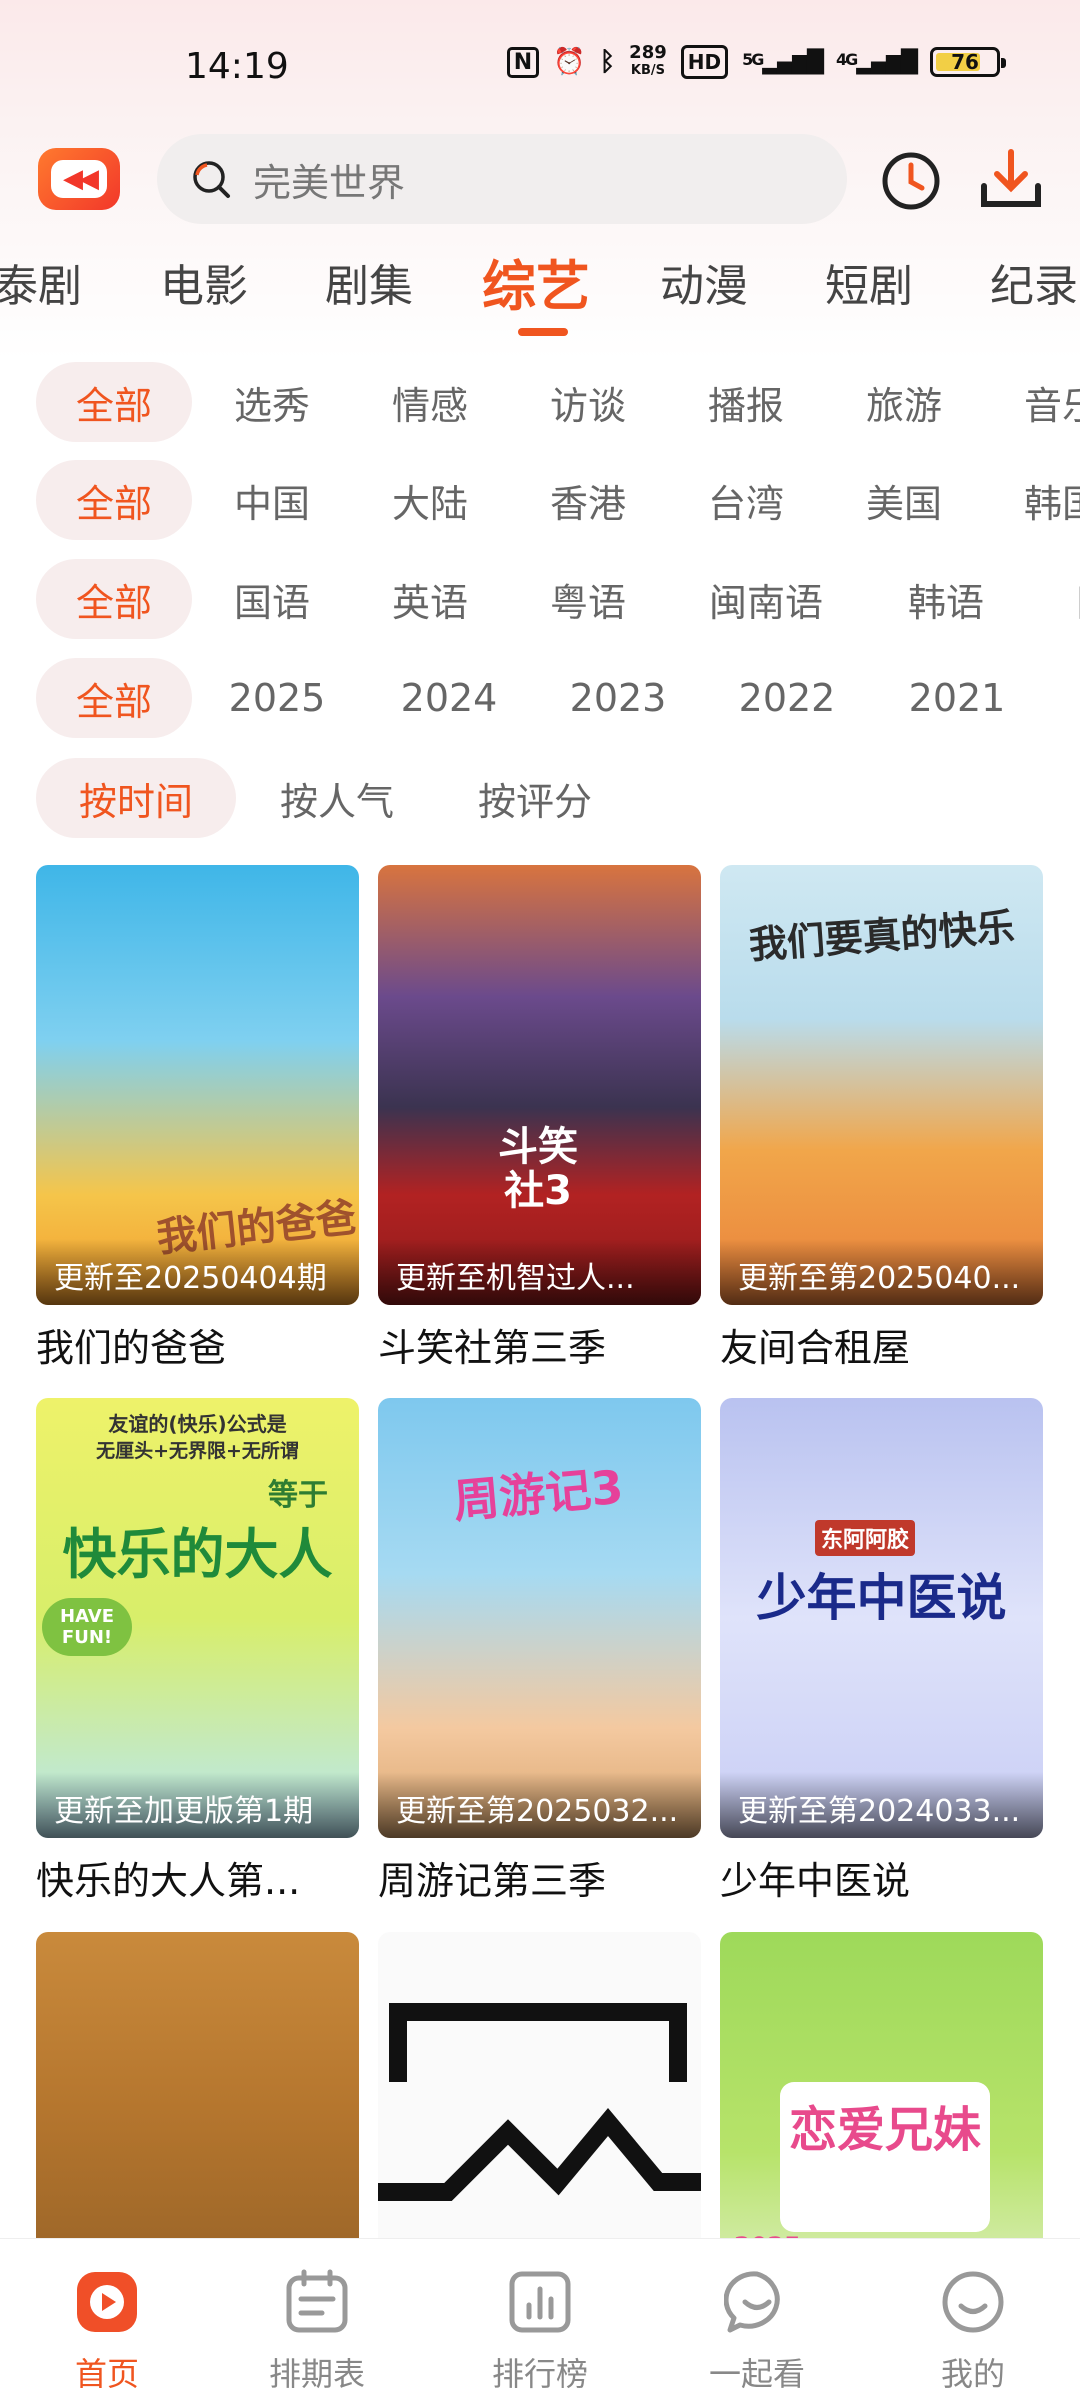 The height and width of the screenshot is (2400, 1080). I want to click on nav-watch-together: 一起看, so click(757, 2332).